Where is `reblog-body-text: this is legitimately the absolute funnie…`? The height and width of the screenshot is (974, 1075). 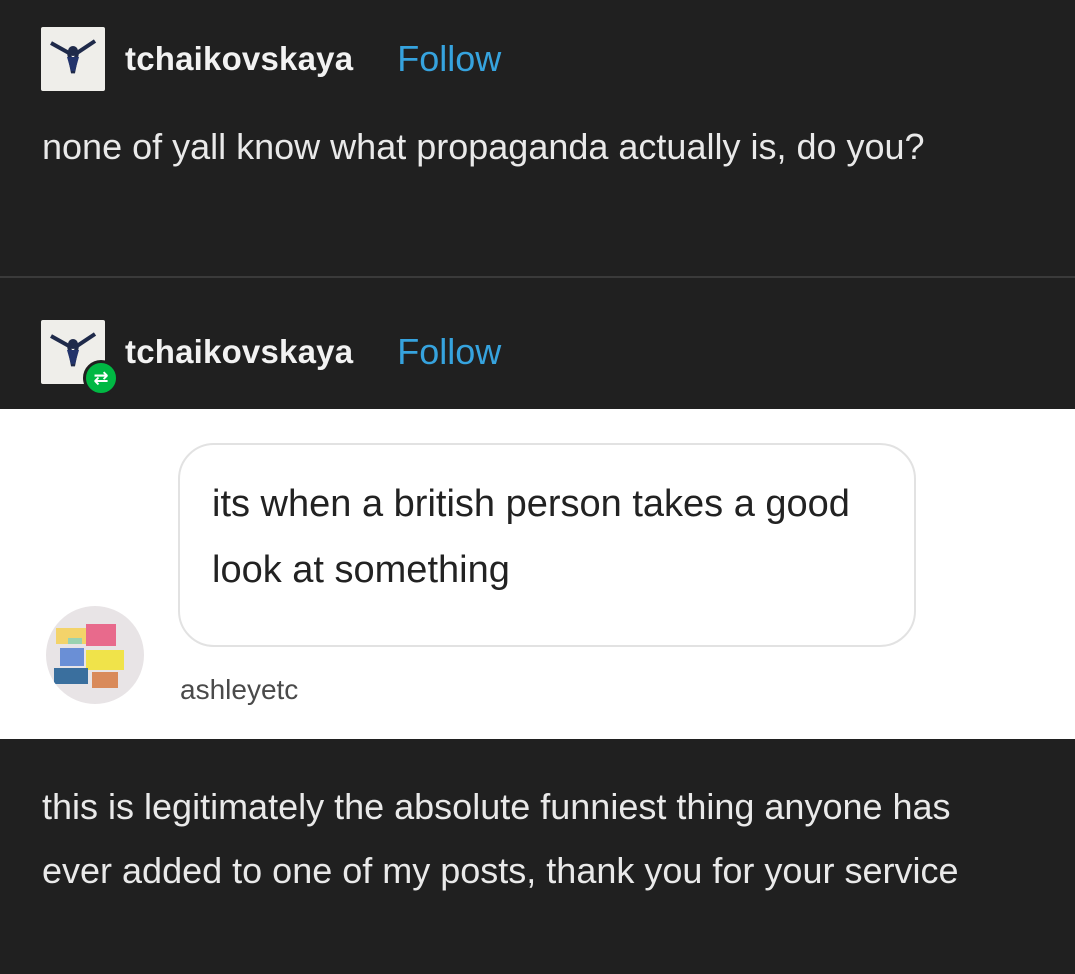
reblog-body-text: this is legitimately the absolute funnie… is located at coordinates (500, 838).